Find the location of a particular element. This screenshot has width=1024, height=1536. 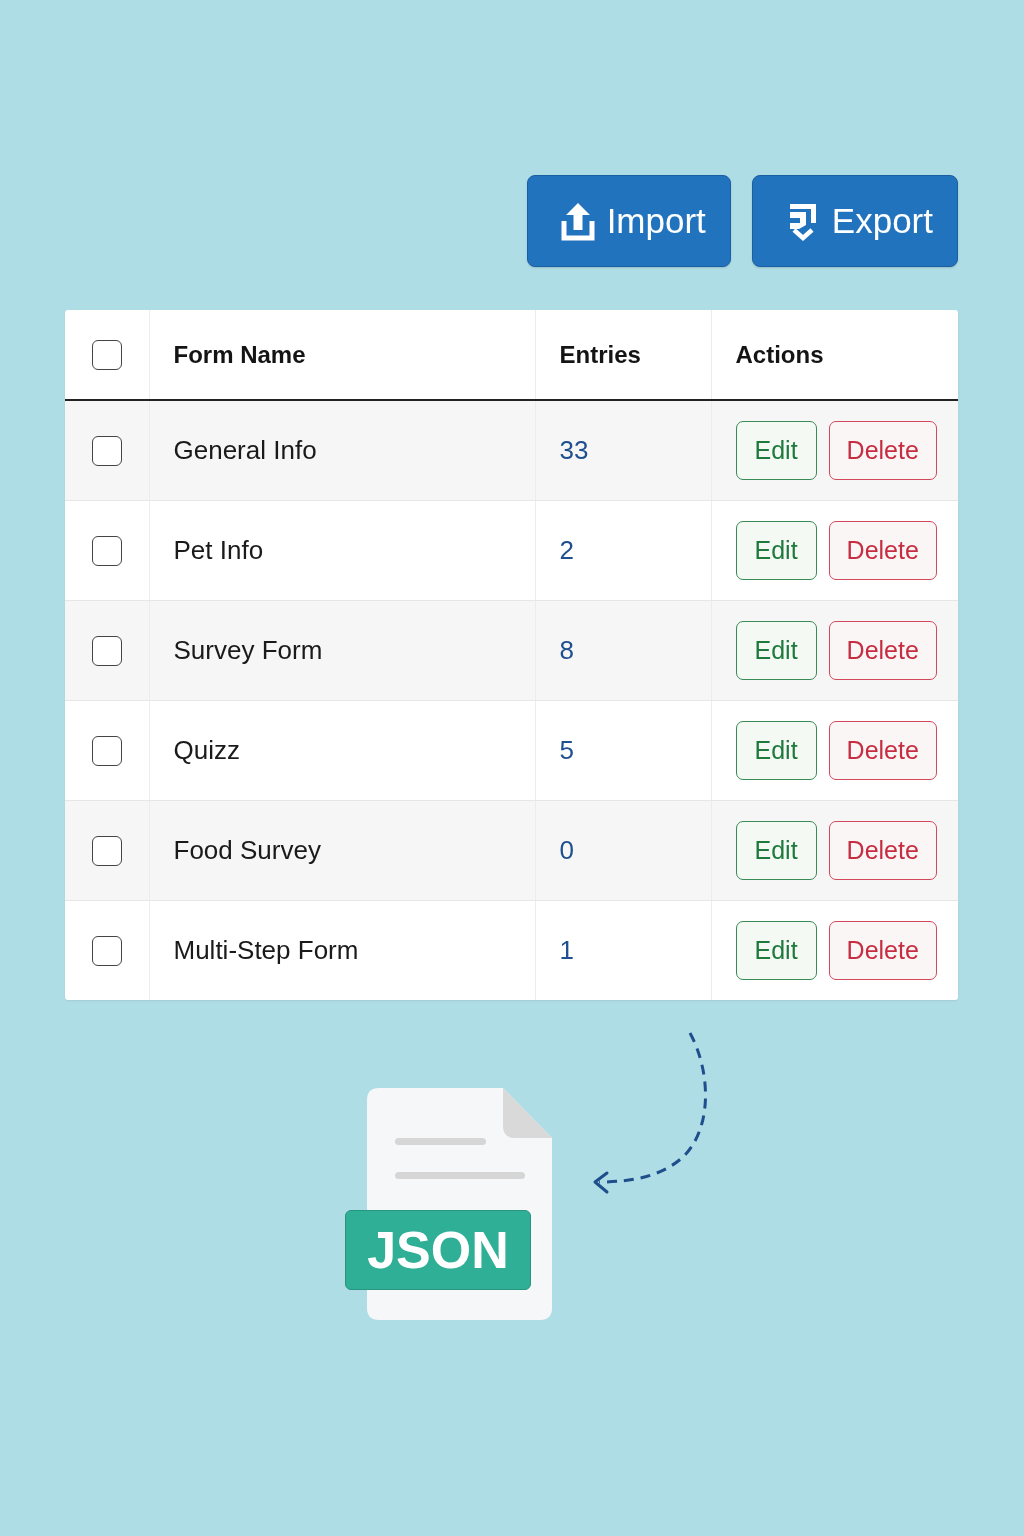

form-name-cell: Pet Info is located at coordinates (342, 550).